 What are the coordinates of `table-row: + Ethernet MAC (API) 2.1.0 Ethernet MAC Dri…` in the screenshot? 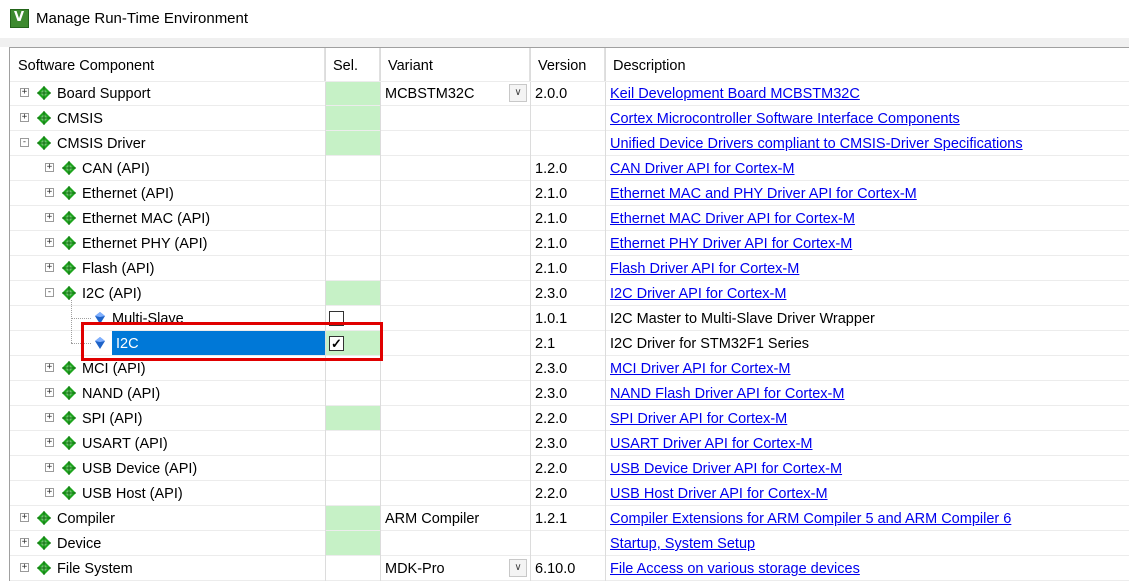 It's located at (569, 218).